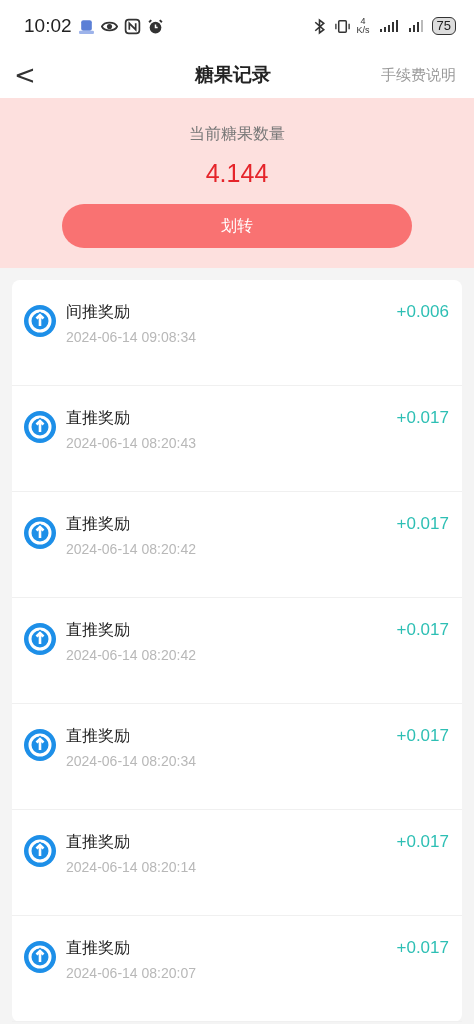 This screenshot has height=1024, width=474. What do you see at coordinates (363, 30) in the screenshot?
I see `network-speed-unit: K/s` at bounding box center [363, 30].